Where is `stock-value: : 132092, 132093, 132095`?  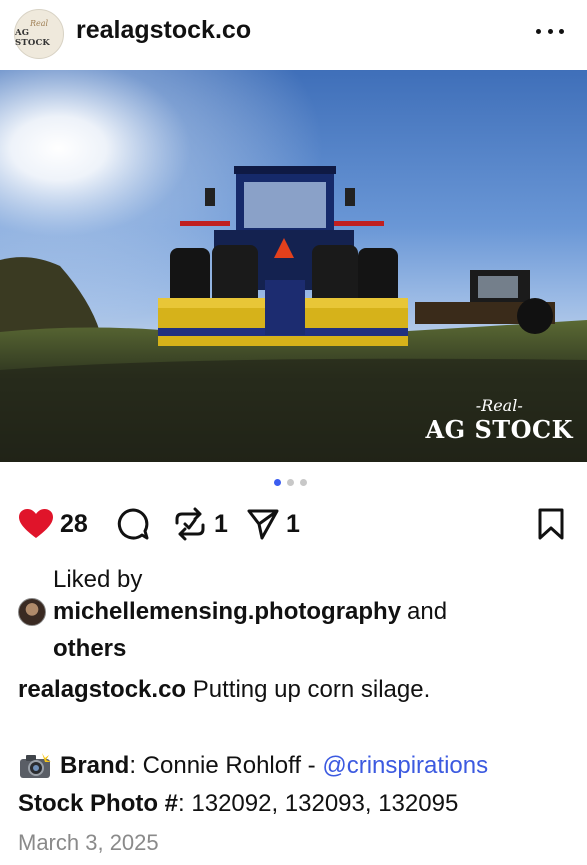
stock-value: : 132092, 132093, 132095 is located at coordinates (318, 803).